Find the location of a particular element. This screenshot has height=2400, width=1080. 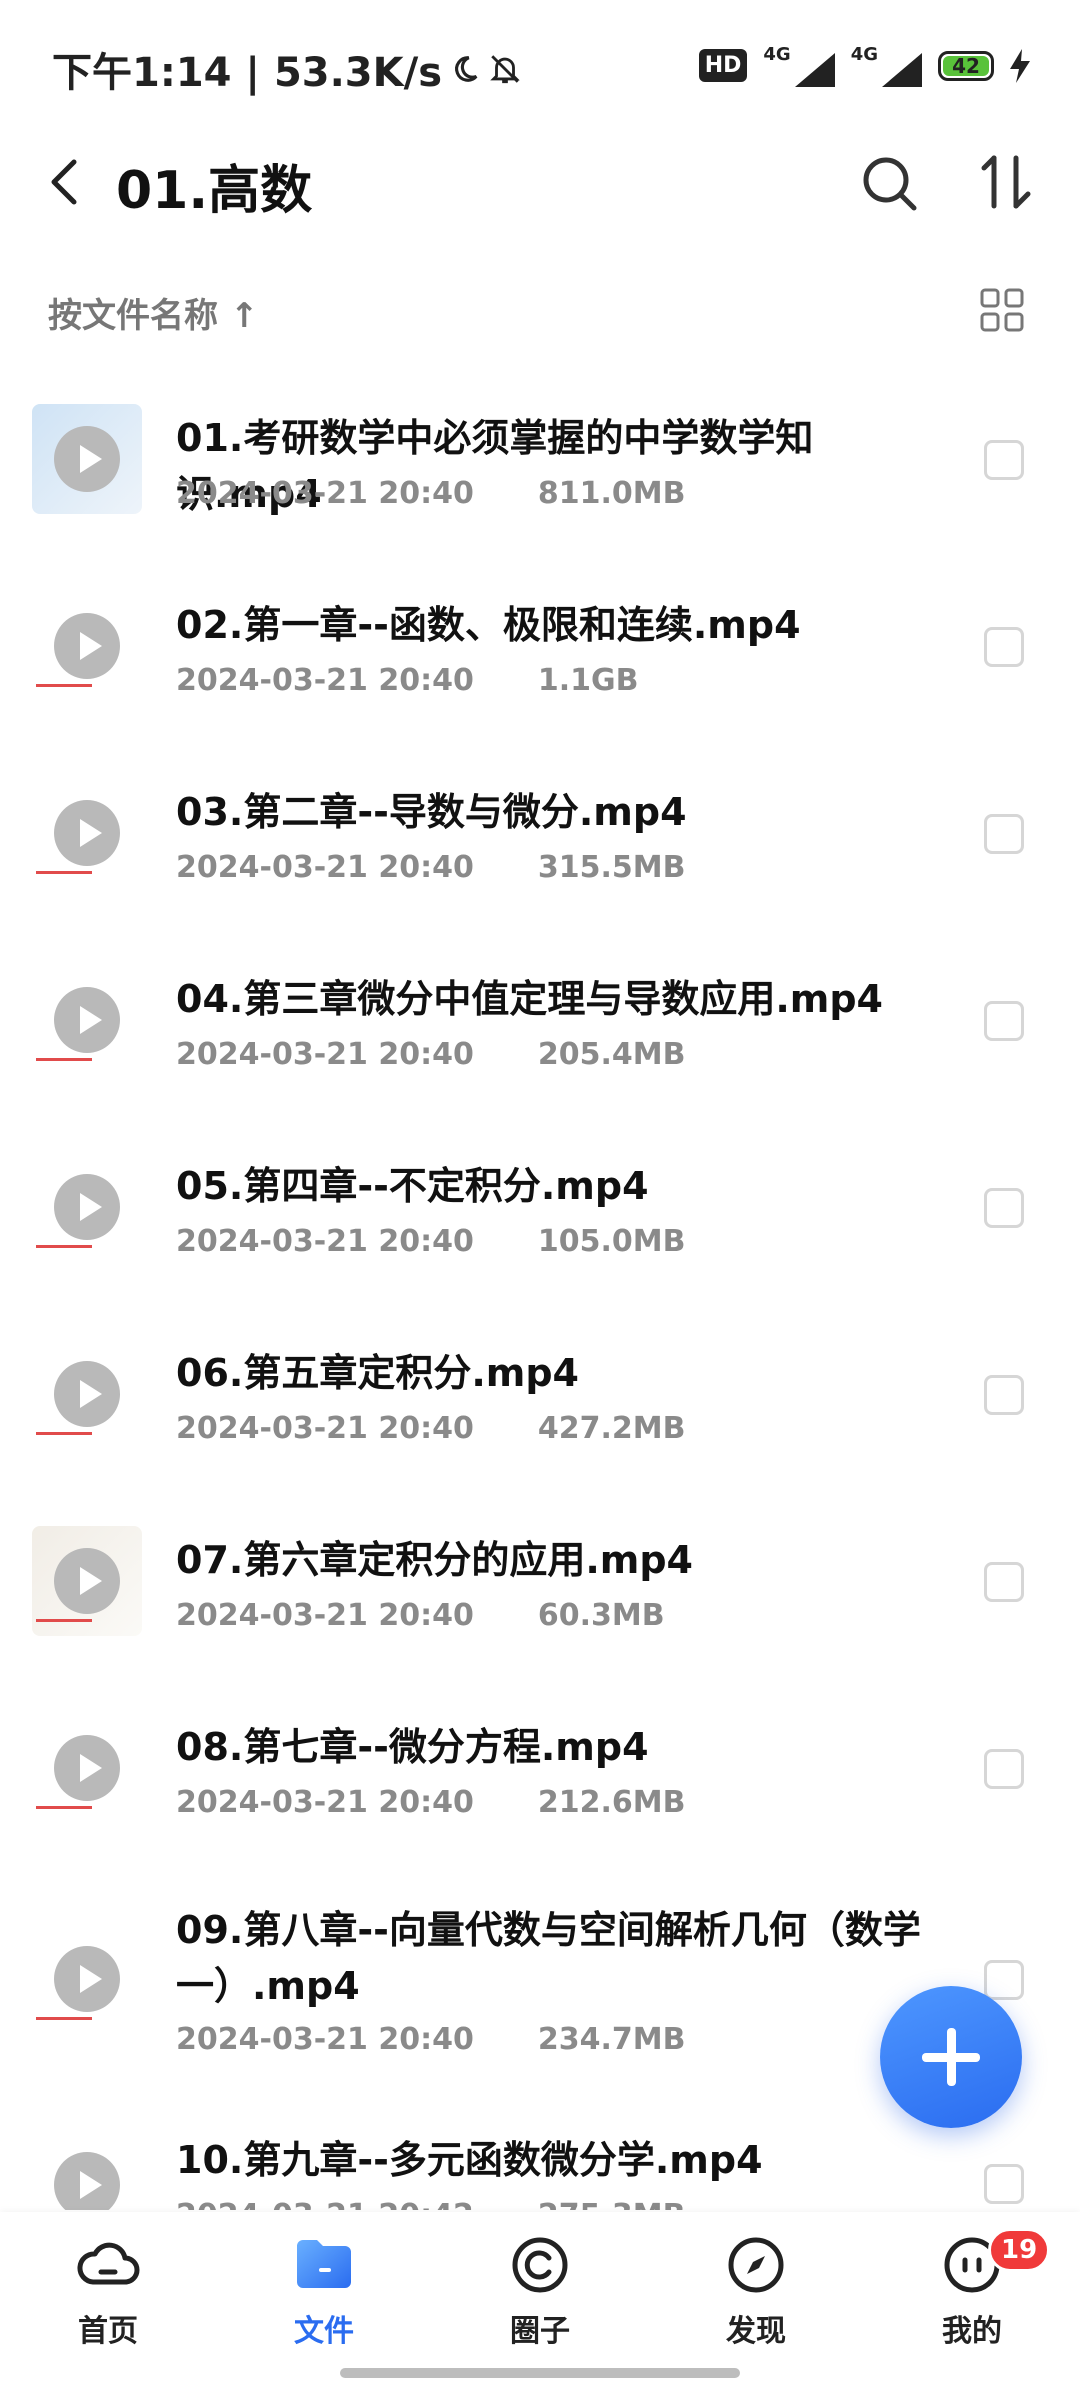

nav-discover: 发现 is located at coordinates (756, 2291).